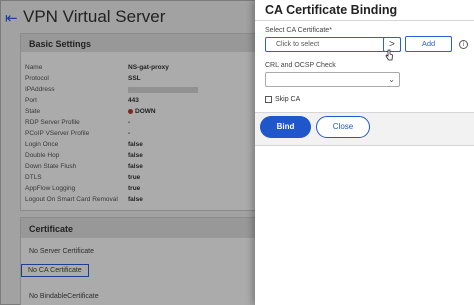 This screenshot has width=474, height=305. I want to click on select-ca-field: Click to select >, so click(333, 44).